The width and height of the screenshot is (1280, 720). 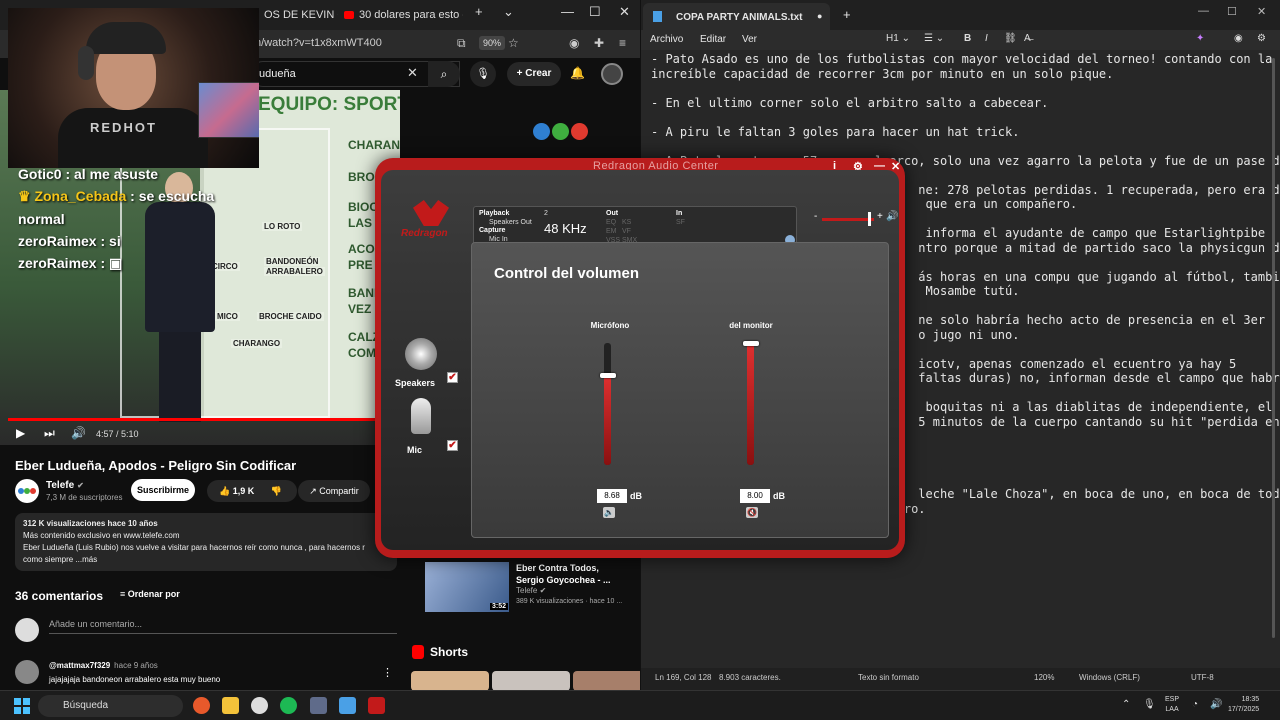 What do you see at coordinates (334, 491) in the screenshot?
I see `share-button: ↗ Compartir` at bounding box center [334, 491].